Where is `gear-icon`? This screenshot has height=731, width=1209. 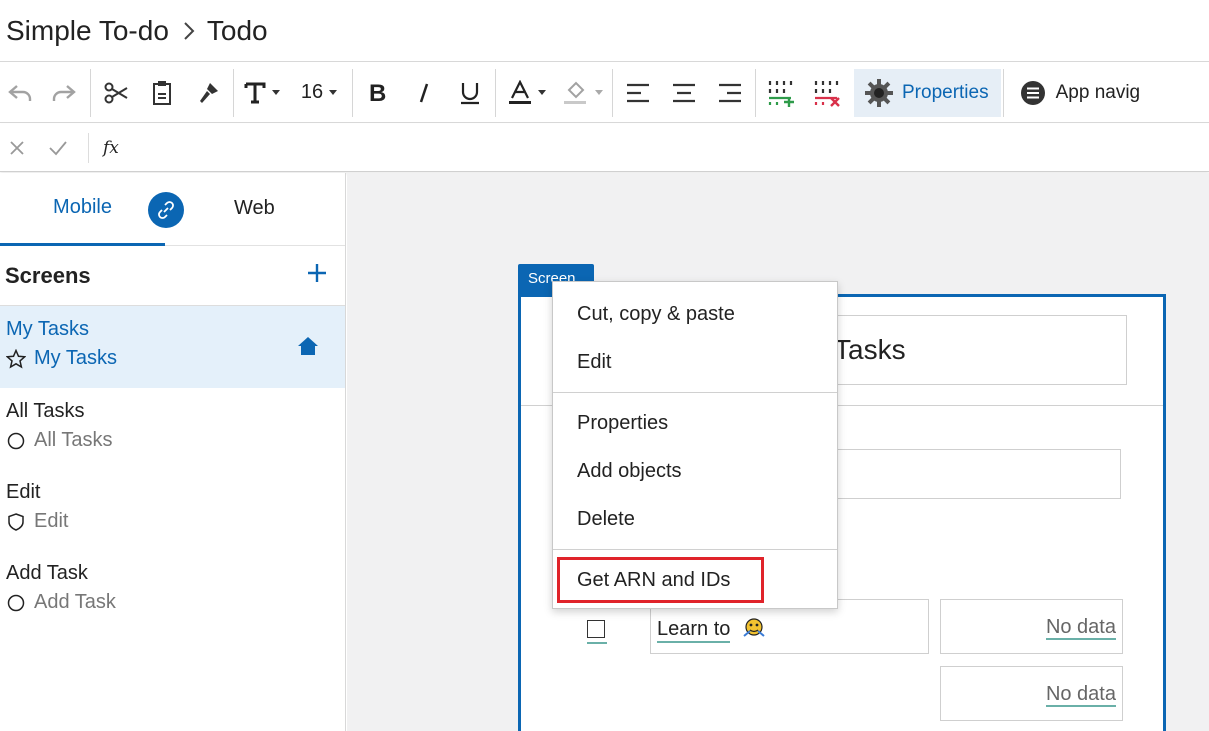 gear-icon is located at coordinates (879, 92).